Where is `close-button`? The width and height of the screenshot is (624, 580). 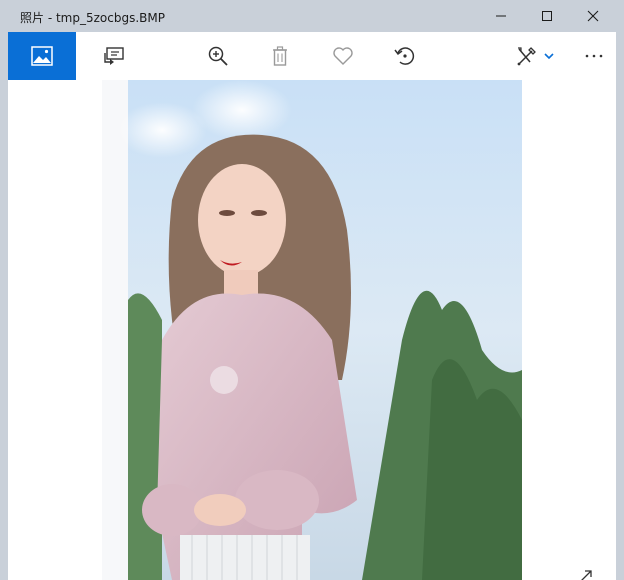 close-button is located at coordinates (593, 16).